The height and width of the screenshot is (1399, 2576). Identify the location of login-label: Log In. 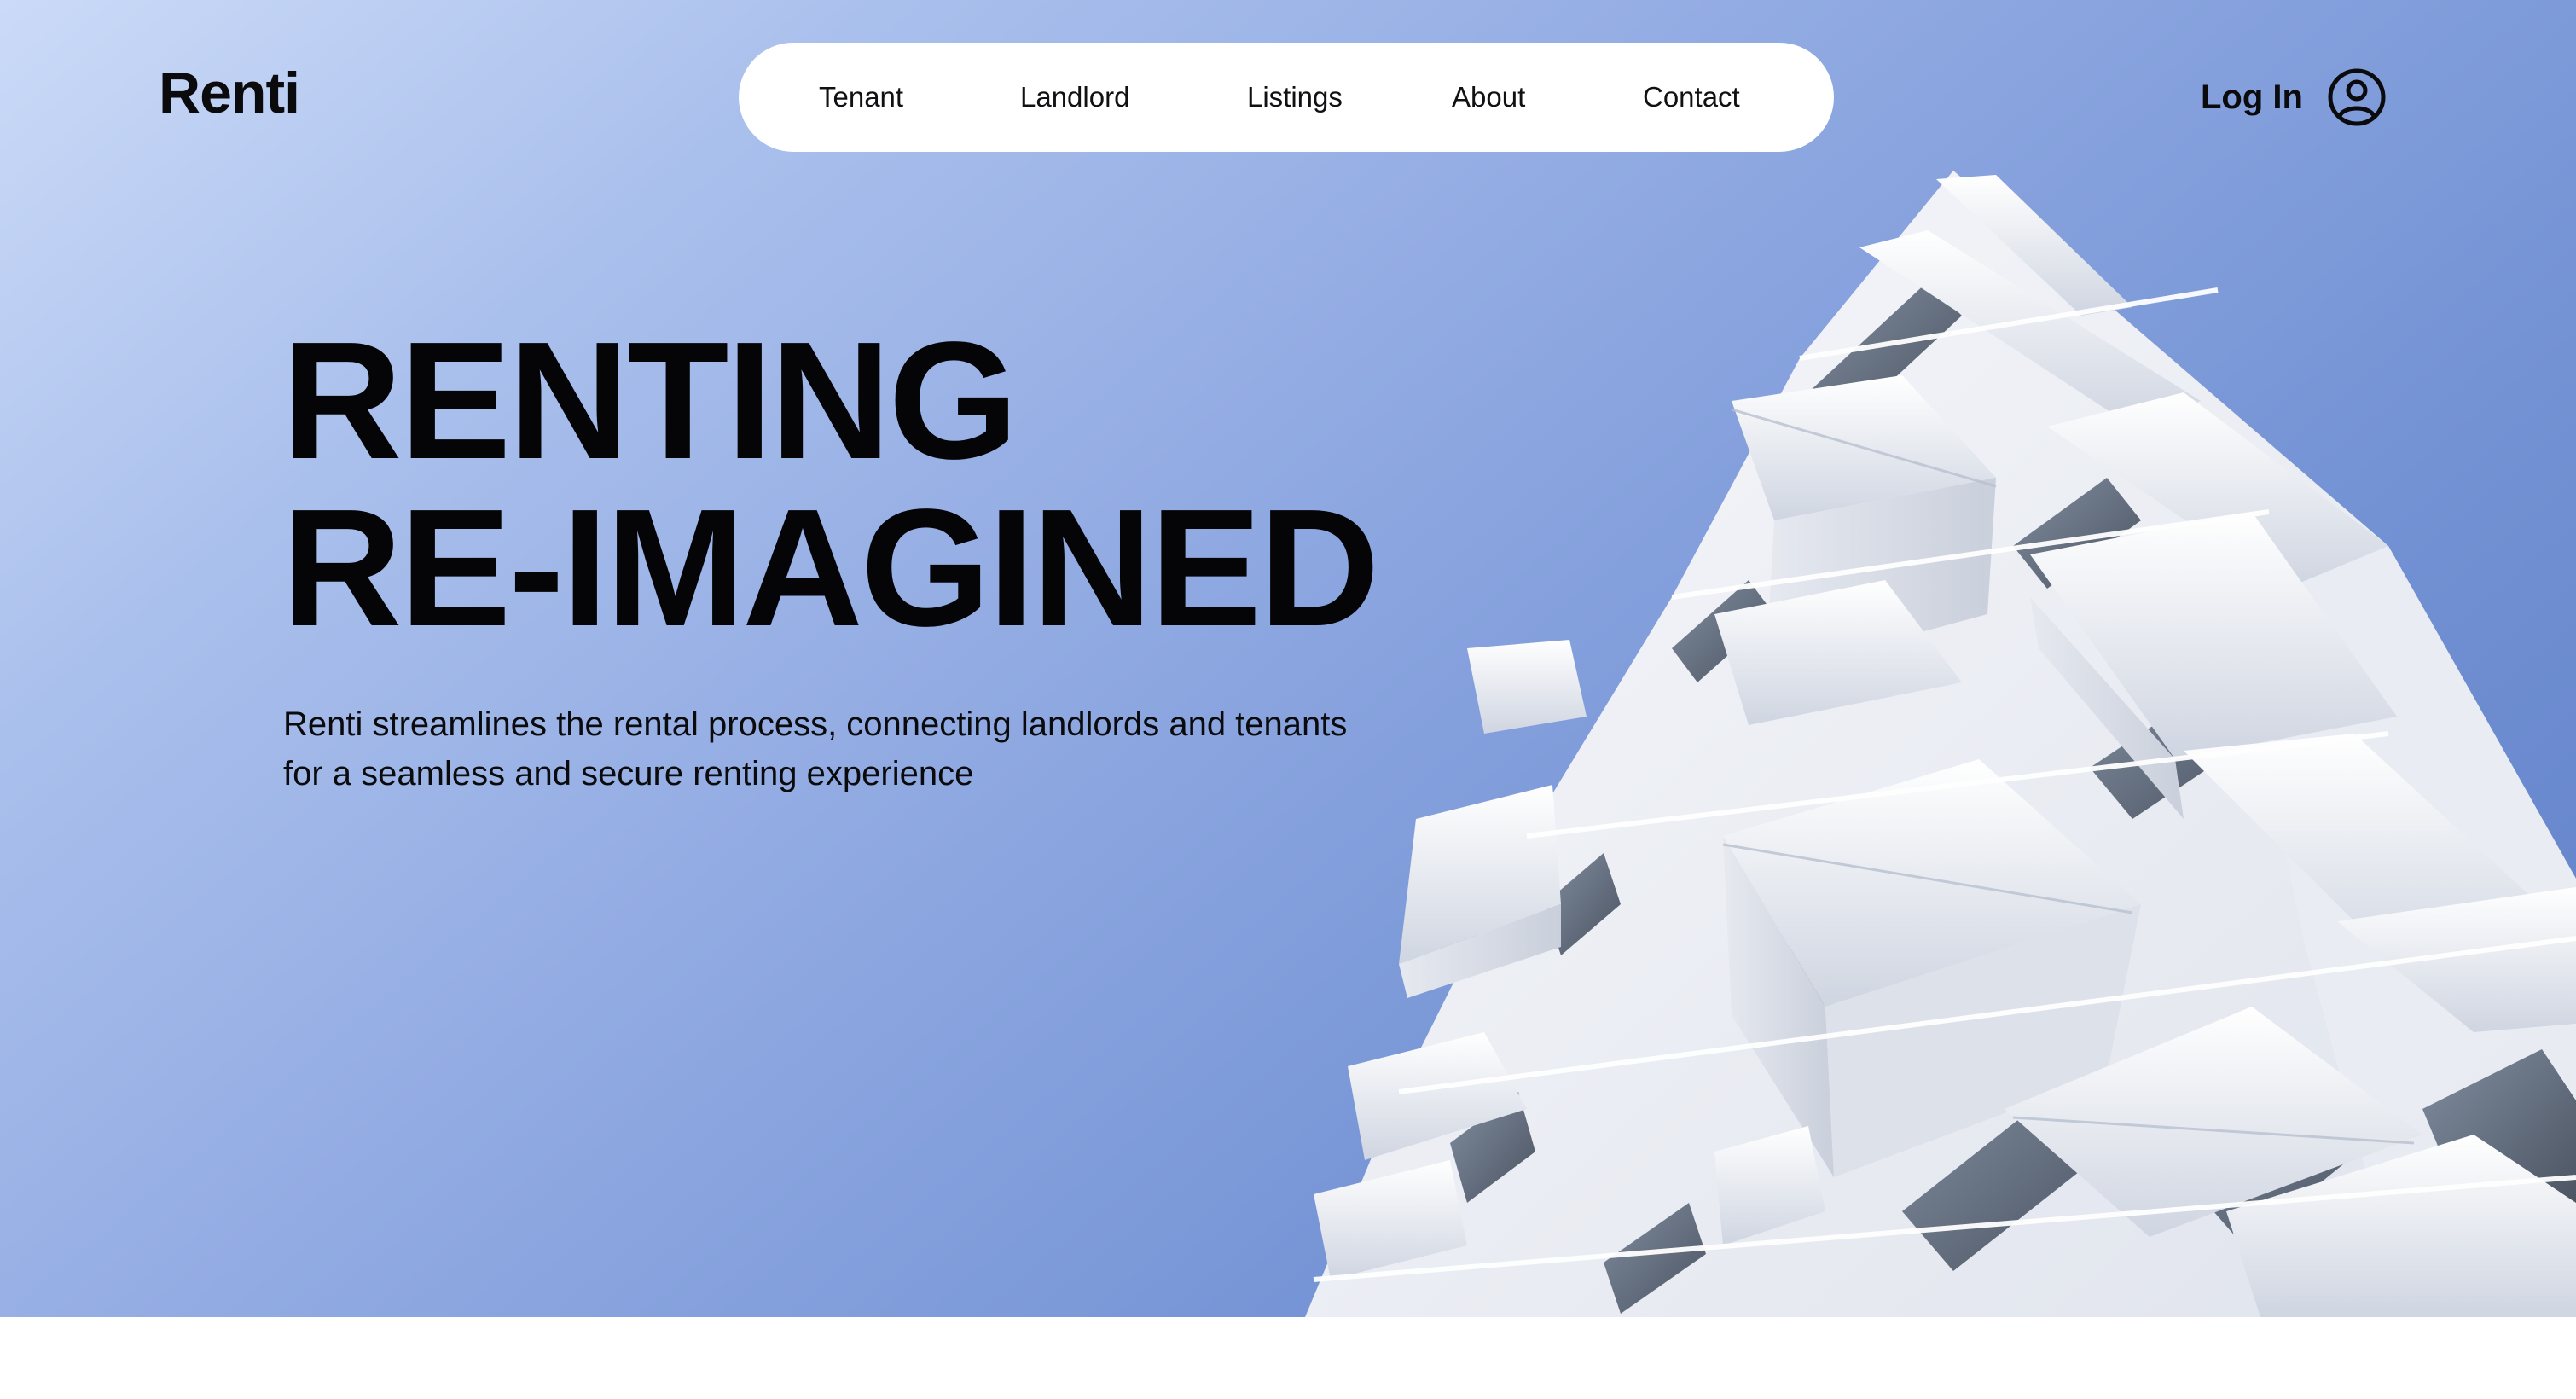
(2252, 97).